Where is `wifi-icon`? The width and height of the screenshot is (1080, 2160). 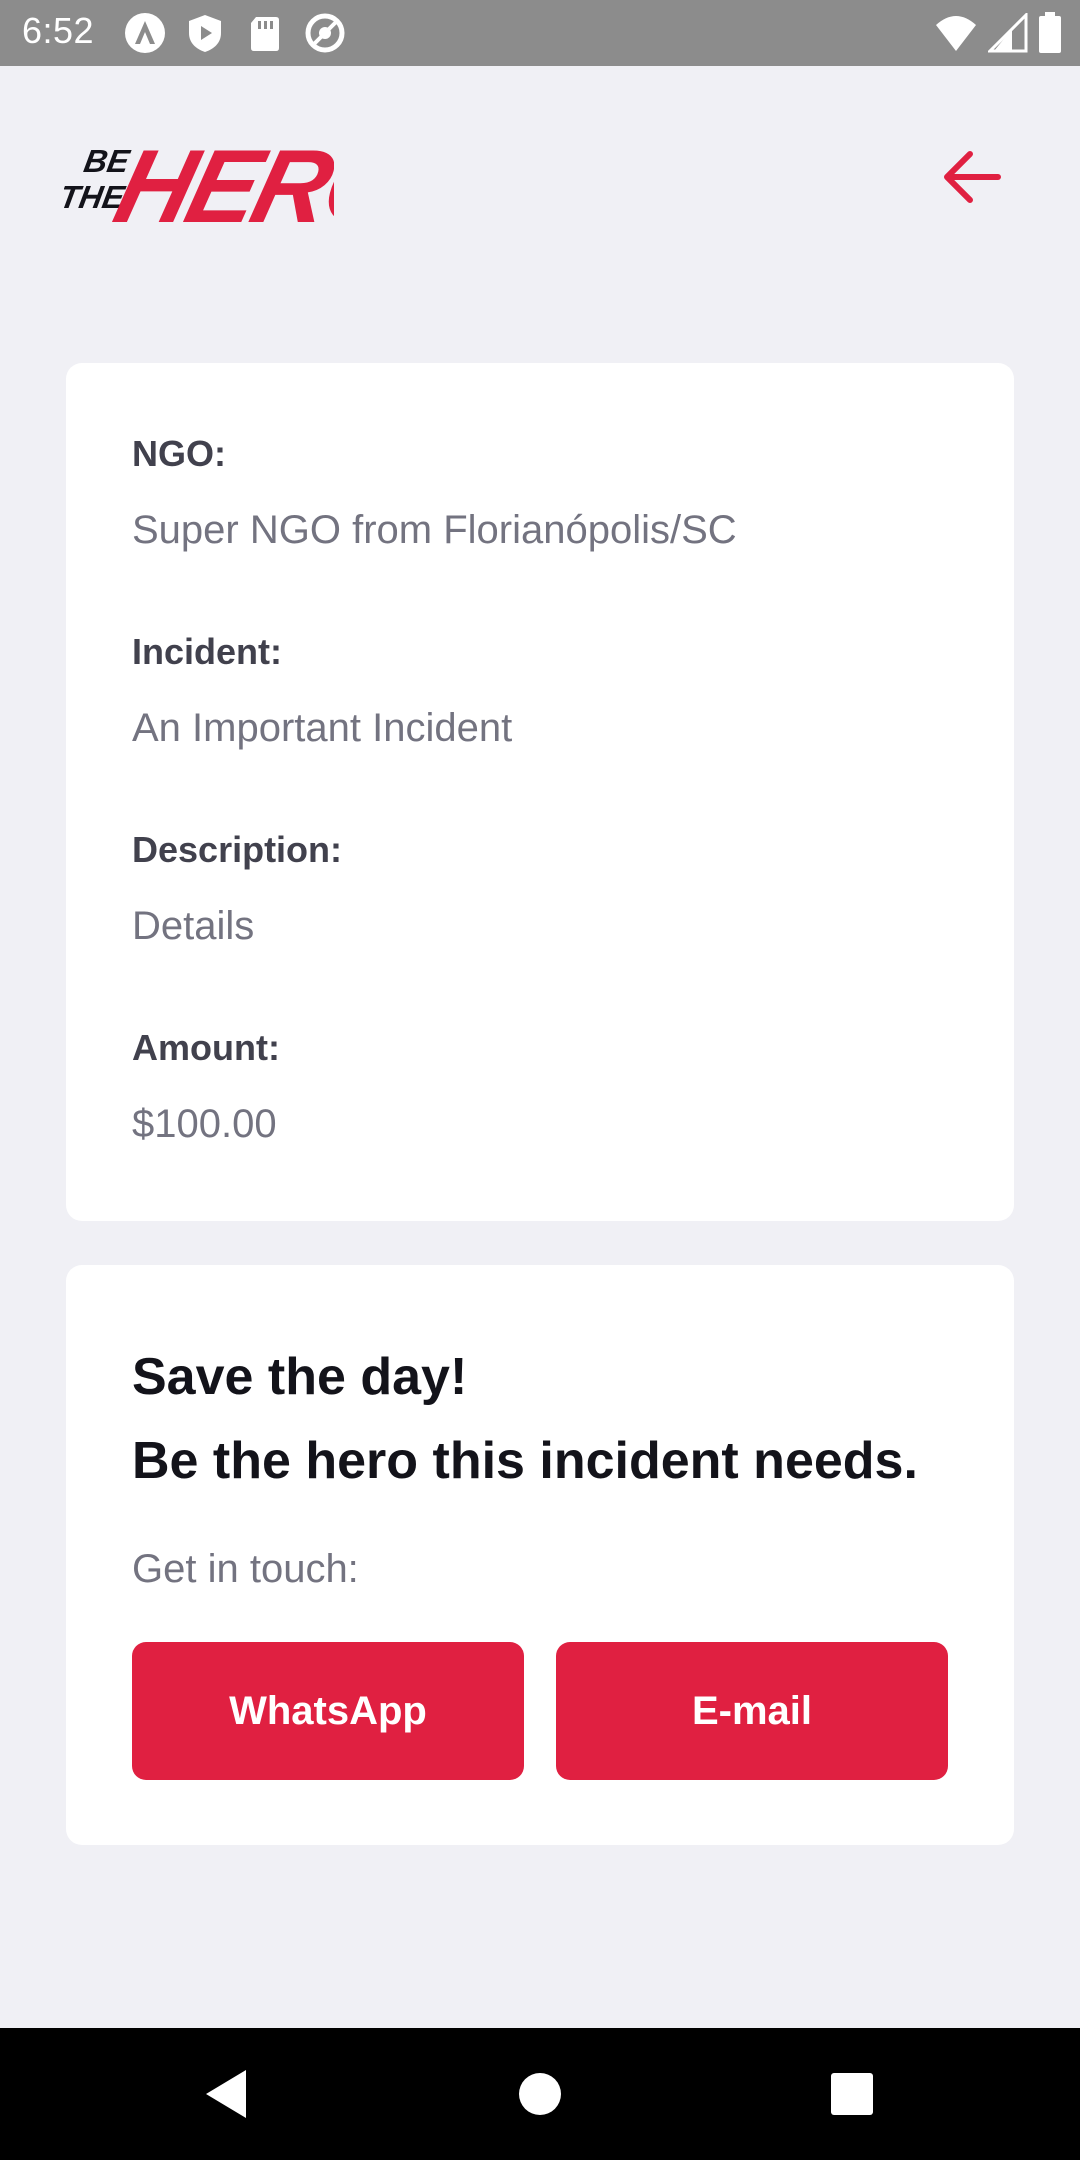
wifi-icon is located at coordinates (956, 35).